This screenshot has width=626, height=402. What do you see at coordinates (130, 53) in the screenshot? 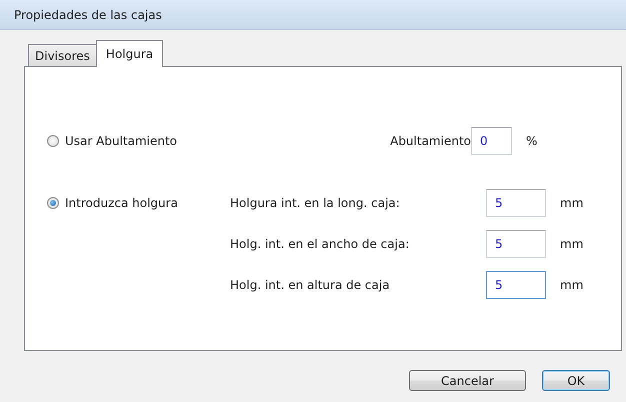
I see `tab: Holgura` at bounding box center [130, 53].